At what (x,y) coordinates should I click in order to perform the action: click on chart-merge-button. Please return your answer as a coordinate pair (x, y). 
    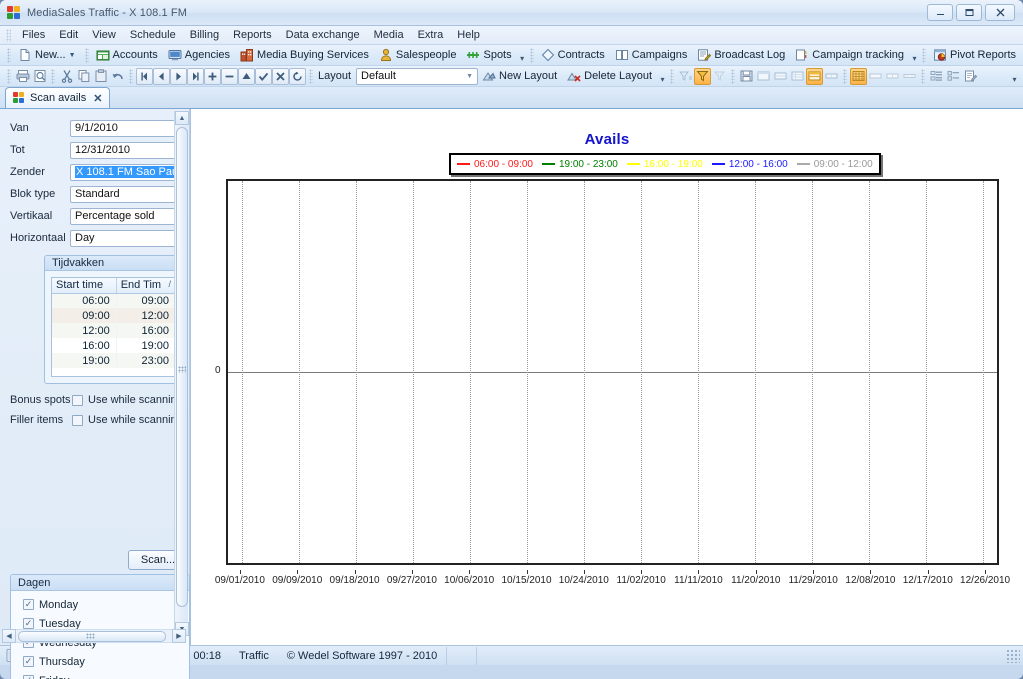
    Looking at the image, I should click on (909, 76).